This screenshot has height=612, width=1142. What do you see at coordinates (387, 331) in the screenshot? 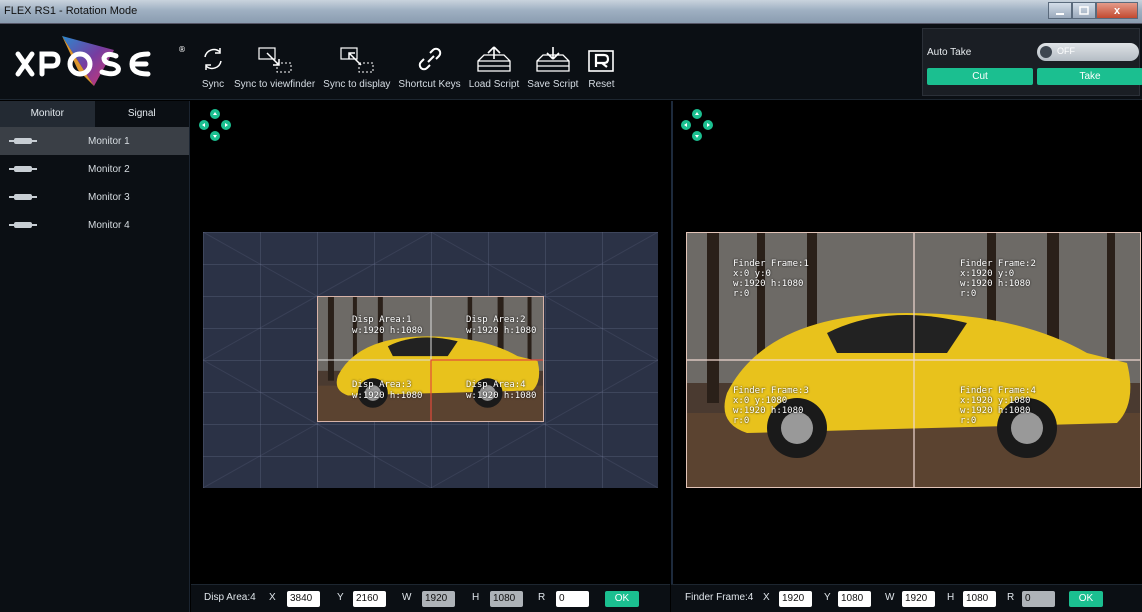
I see `disp-area-1-size: w:1920 h:1080` at bounding box center [387, 331].